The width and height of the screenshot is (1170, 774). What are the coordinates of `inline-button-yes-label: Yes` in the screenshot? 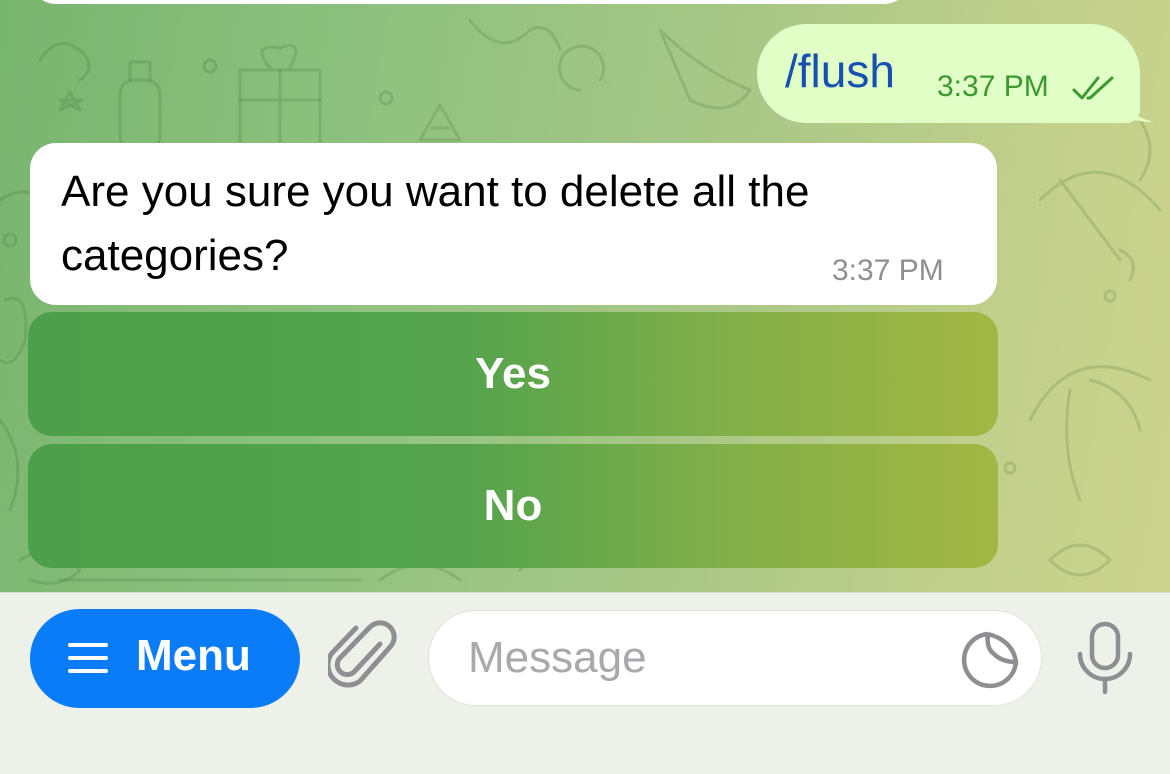 It's located at (513, 373).